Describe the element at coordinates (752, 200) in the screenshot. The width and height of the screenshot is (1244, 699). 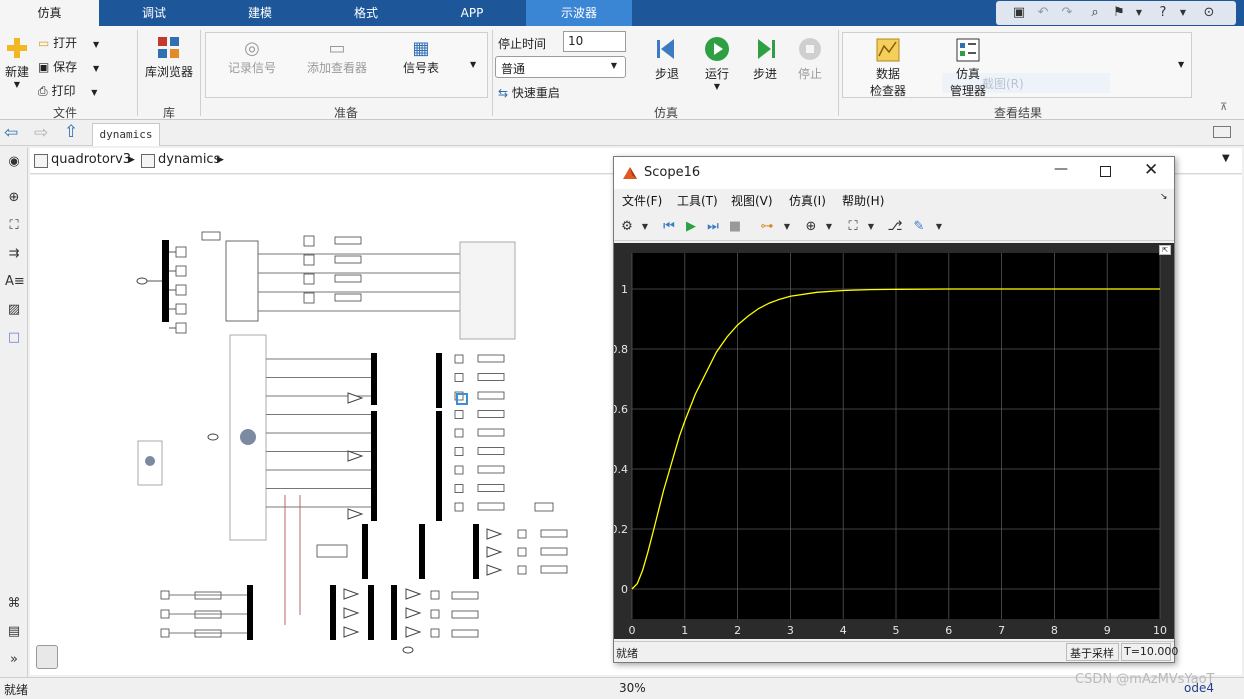
I see `menu-view: 视图(V)` at that location.